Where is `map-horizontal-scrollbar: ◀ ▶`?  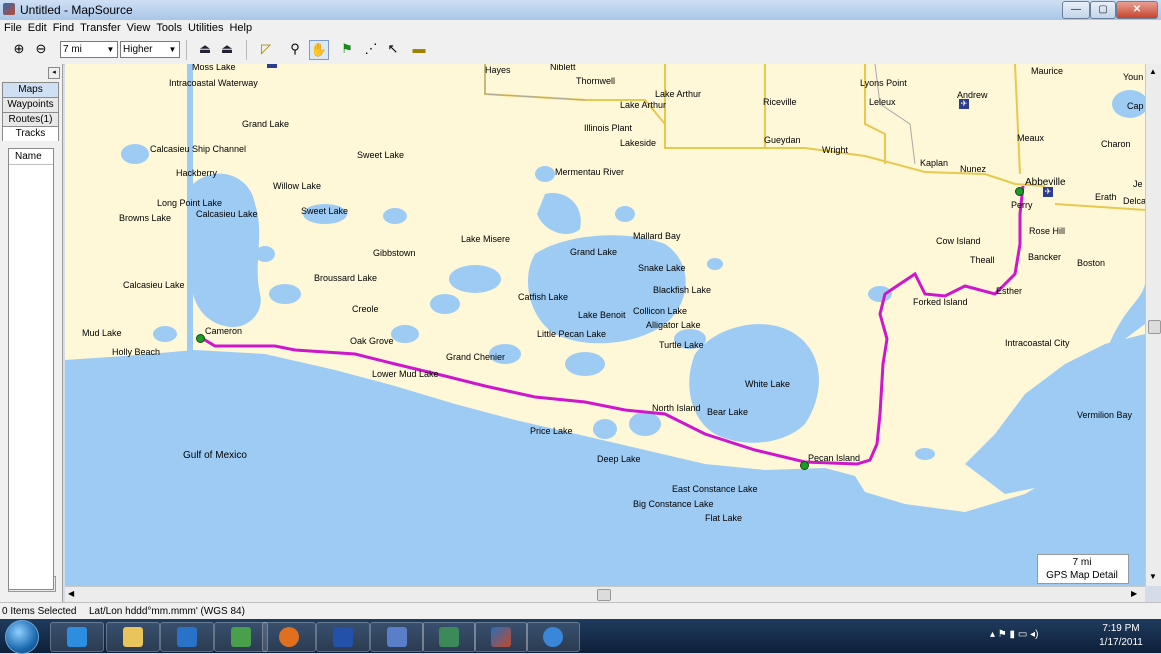
map-horizontal-scrollbar: ◀ ▶ is located at coordinates (605, 594).